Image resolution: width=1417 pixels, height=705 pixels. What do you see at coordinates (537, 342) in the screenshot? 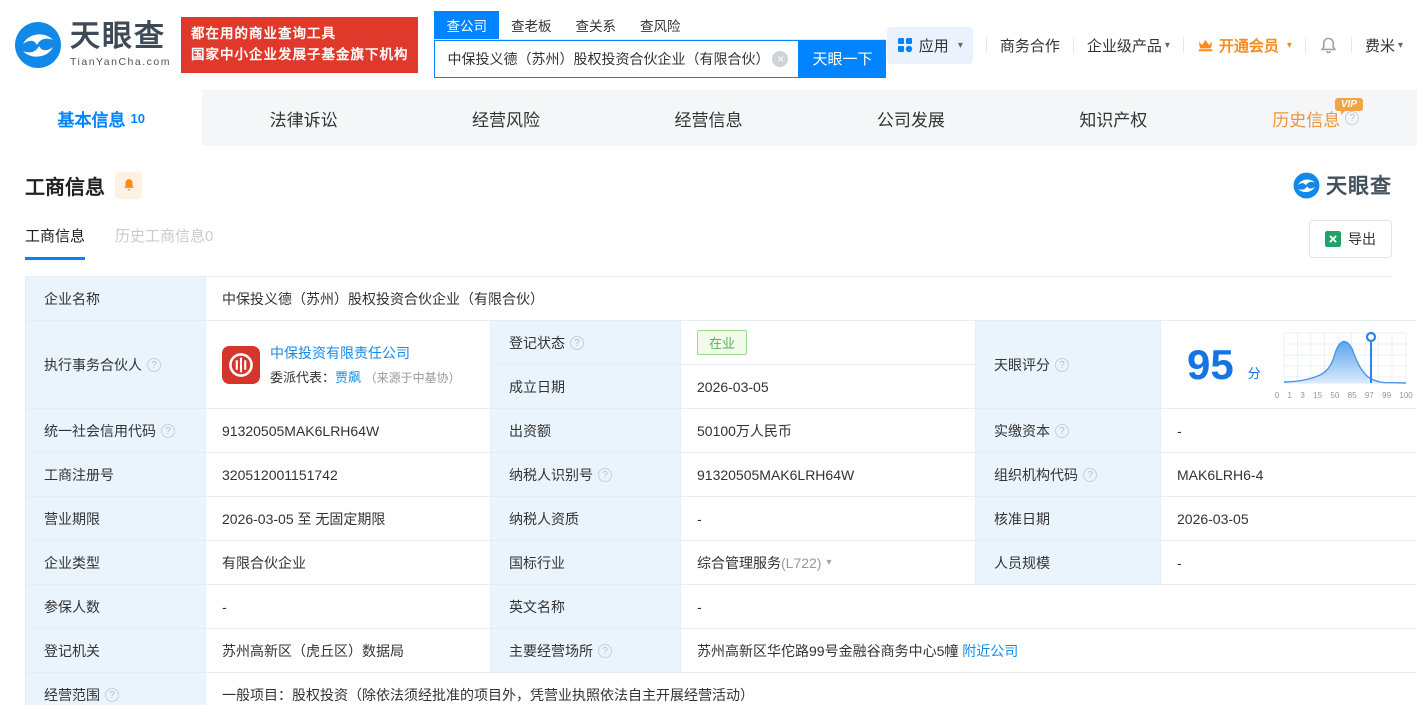
I see `label-text: 登记状态` at bounding box center [537, 342].